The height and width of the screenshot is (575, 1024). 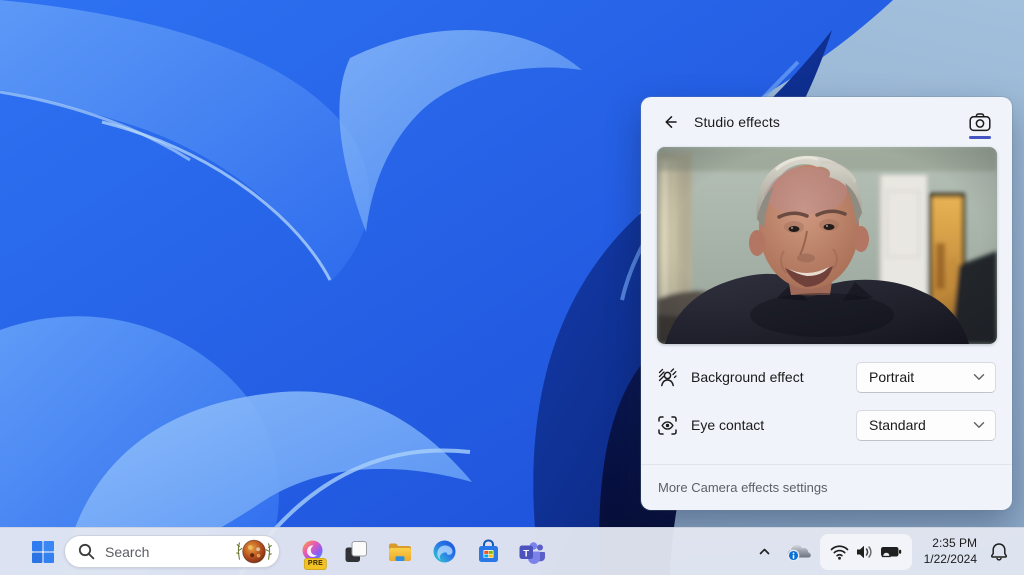 I want to click on camera-tab-active-indicator, so click(x=980, y=137).